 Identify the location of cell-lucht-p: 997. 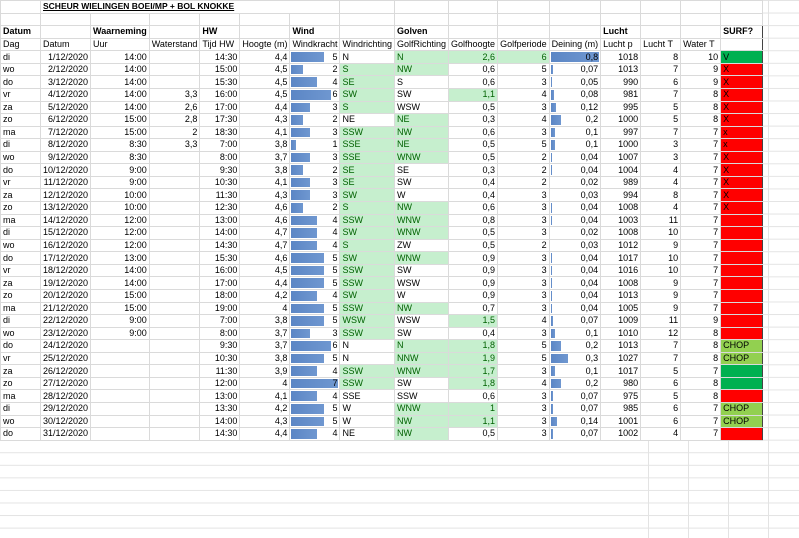
(621, 132).